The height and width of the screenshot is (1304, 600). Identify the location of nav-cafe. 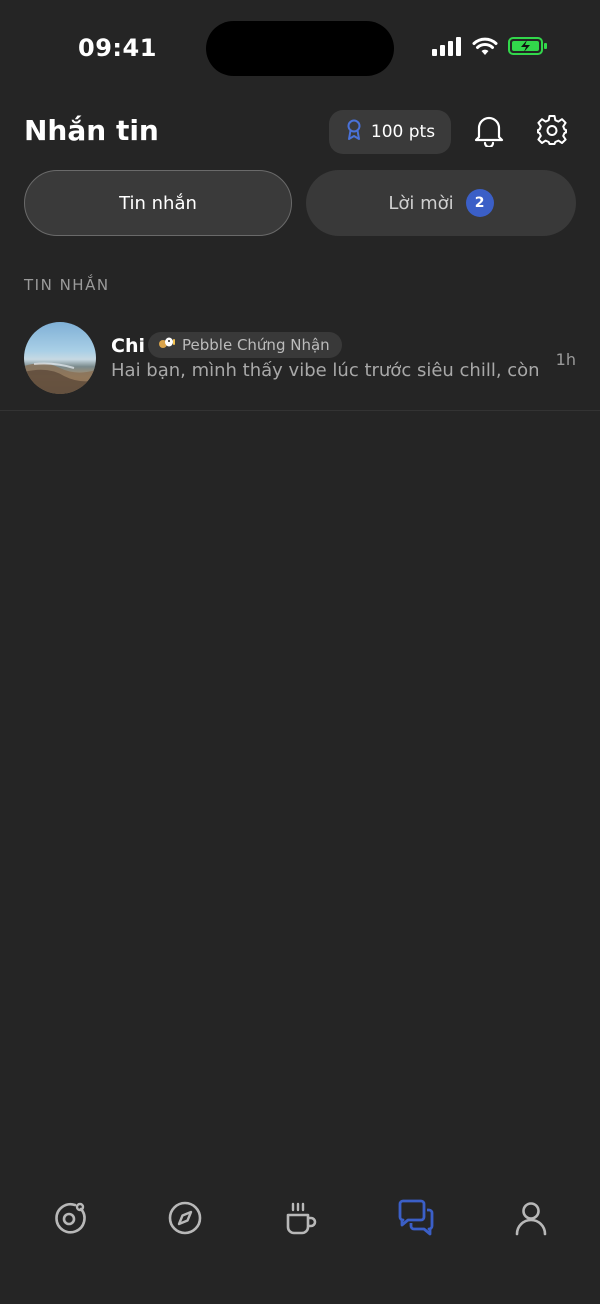
(300, 1220).